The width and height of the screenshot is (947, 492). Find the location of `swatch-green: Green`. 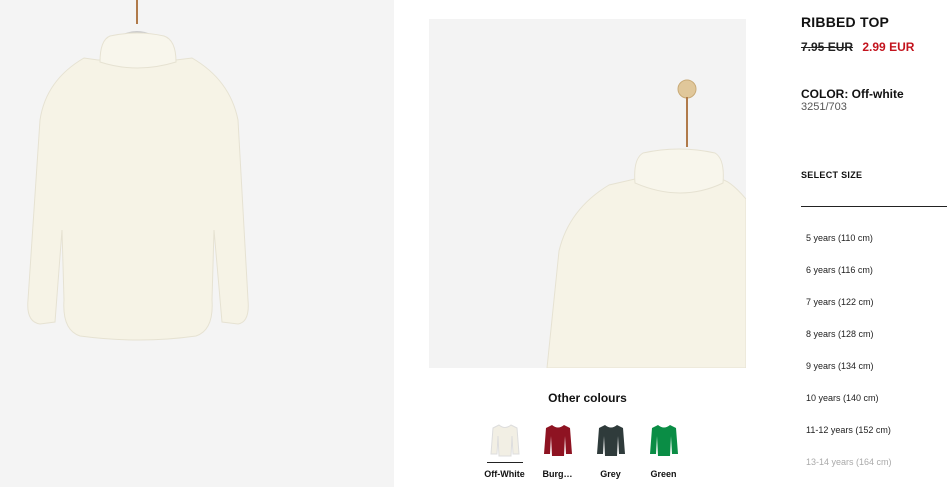

swatch-green: Green is located at coordinates (663, 450).